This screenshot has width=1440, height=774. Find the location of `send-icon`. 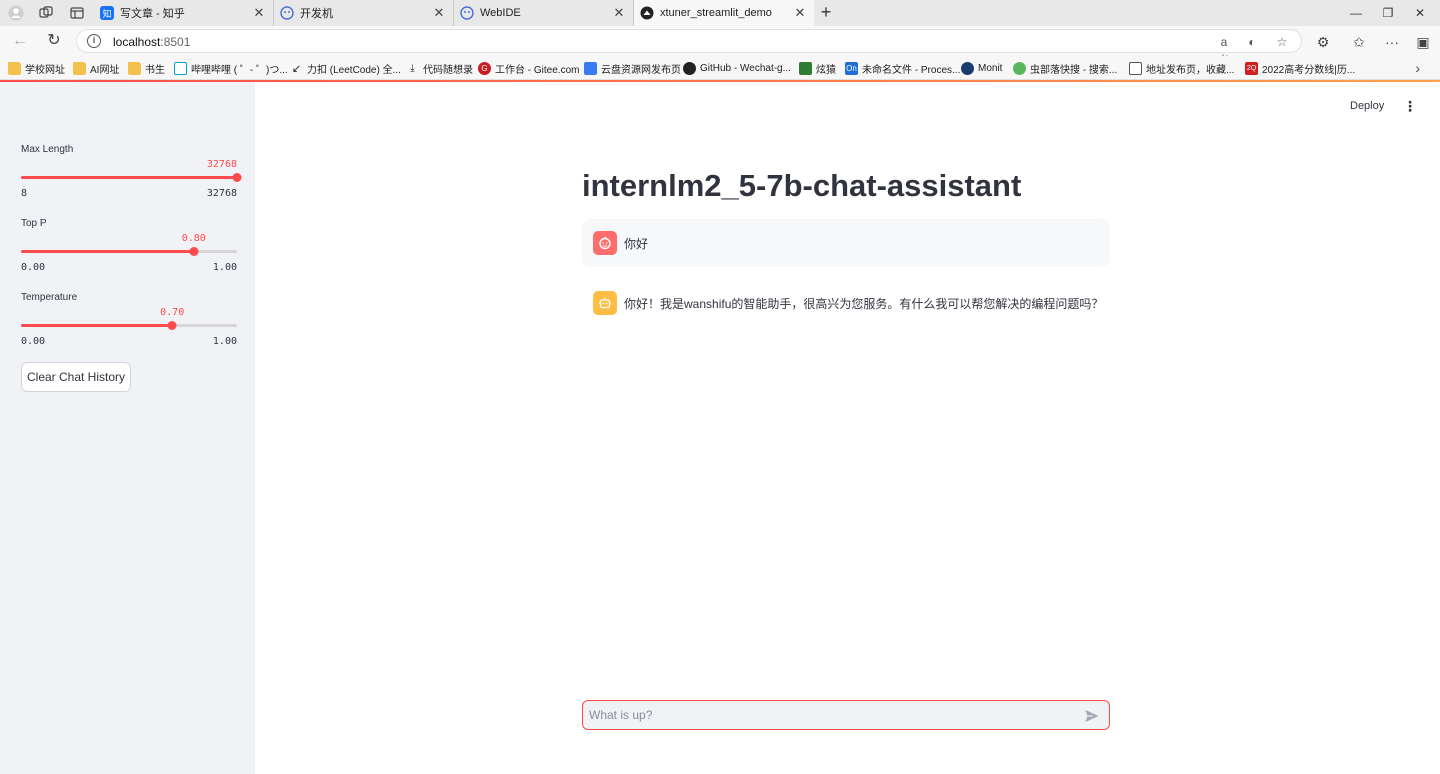

send-icon is located at coordinates (1092, 716).